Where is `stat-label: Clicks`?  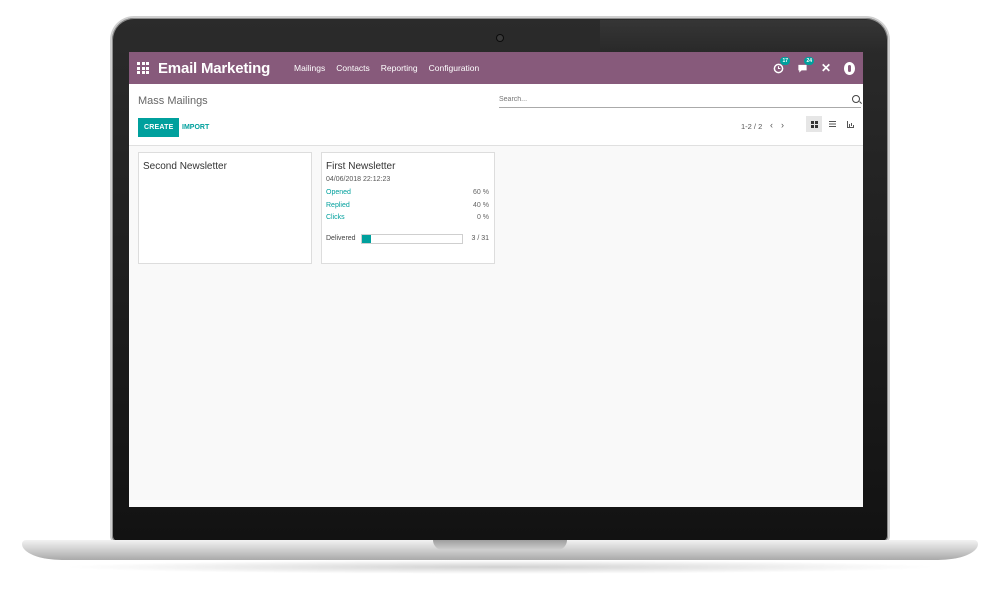 stat-label: Clicks is located at coordinates (335, 220).